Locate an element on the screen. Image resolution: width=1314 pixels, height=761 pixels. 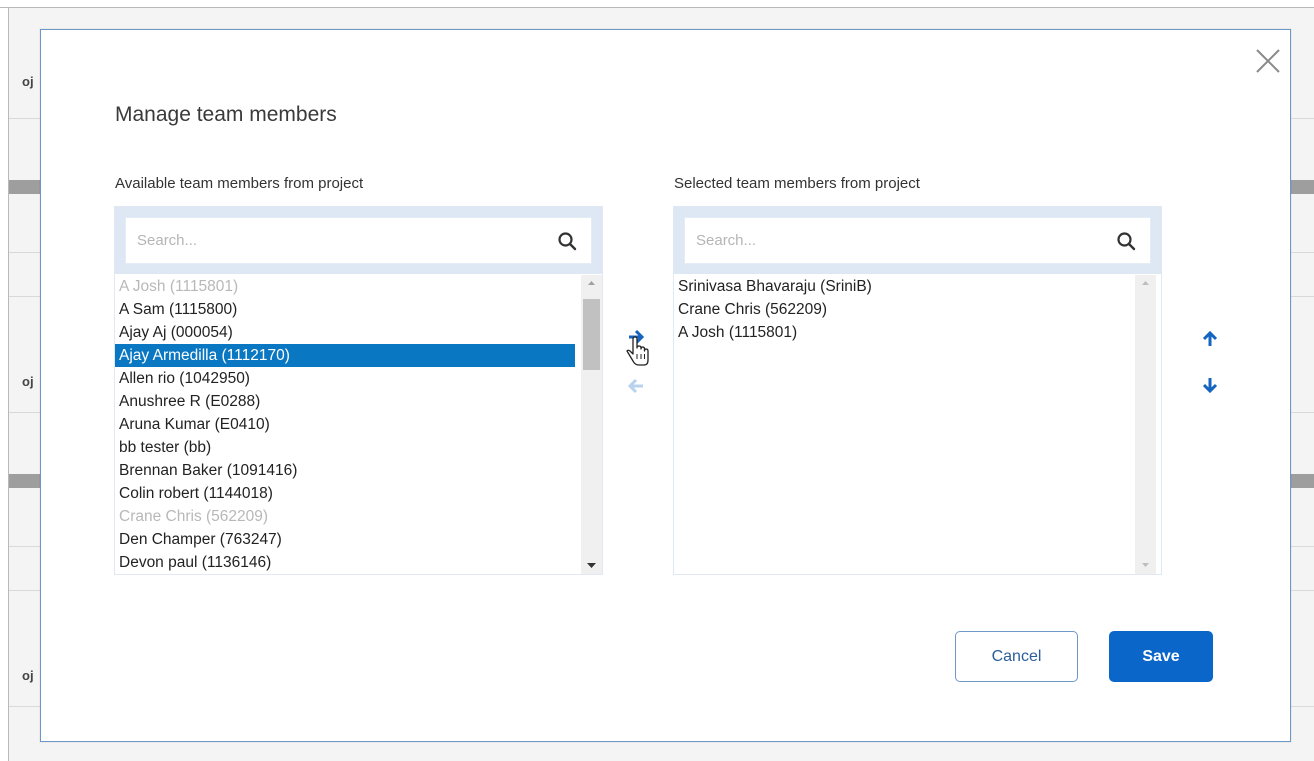
move-left-button is located at coordinates (636, 386).